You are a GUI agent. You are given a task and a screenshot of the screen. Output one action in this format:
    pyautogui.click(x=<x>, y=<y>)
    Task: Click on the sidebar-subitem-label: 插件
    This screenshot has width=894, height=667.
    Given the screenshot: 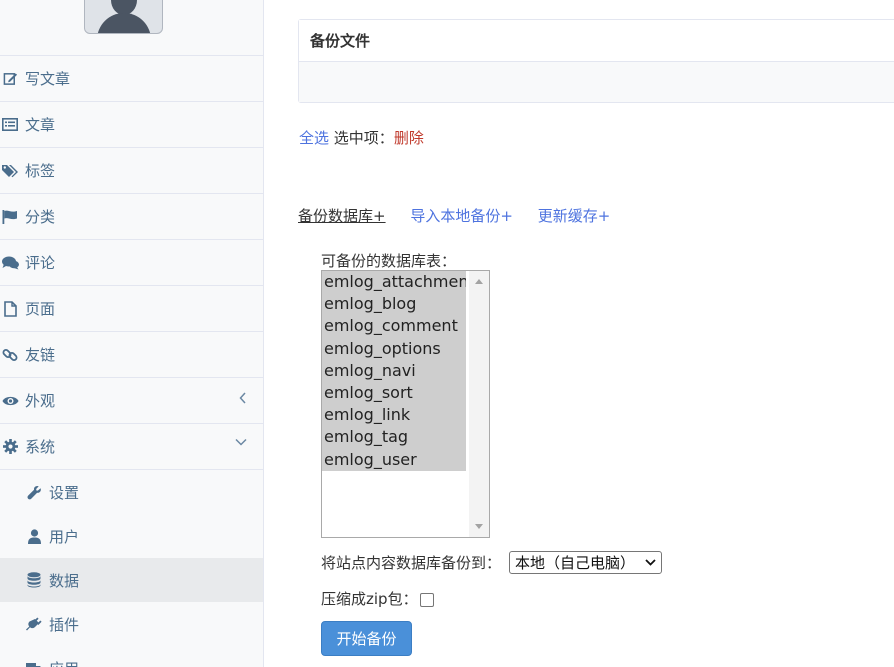 What is the action you would take?
    pyautogui.click(x=64, y=624)
    